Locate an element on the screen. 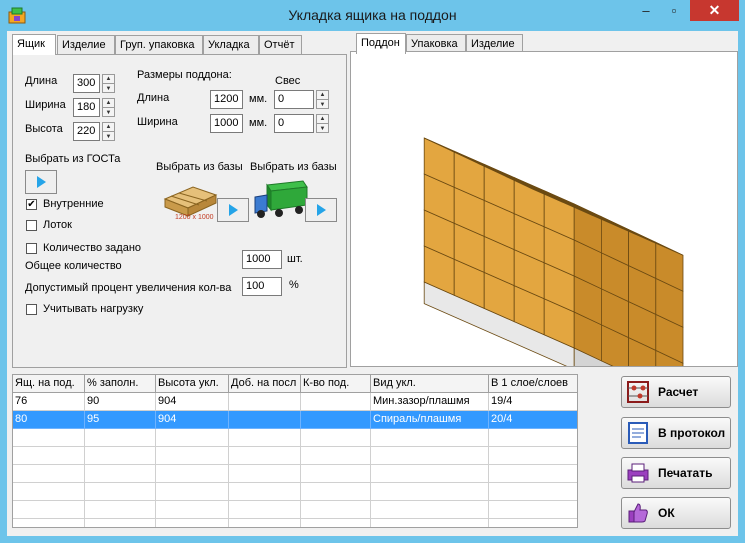 This screenshot has height=543, width=745. thumbs-up-icon is located at coordinates (638, 513).